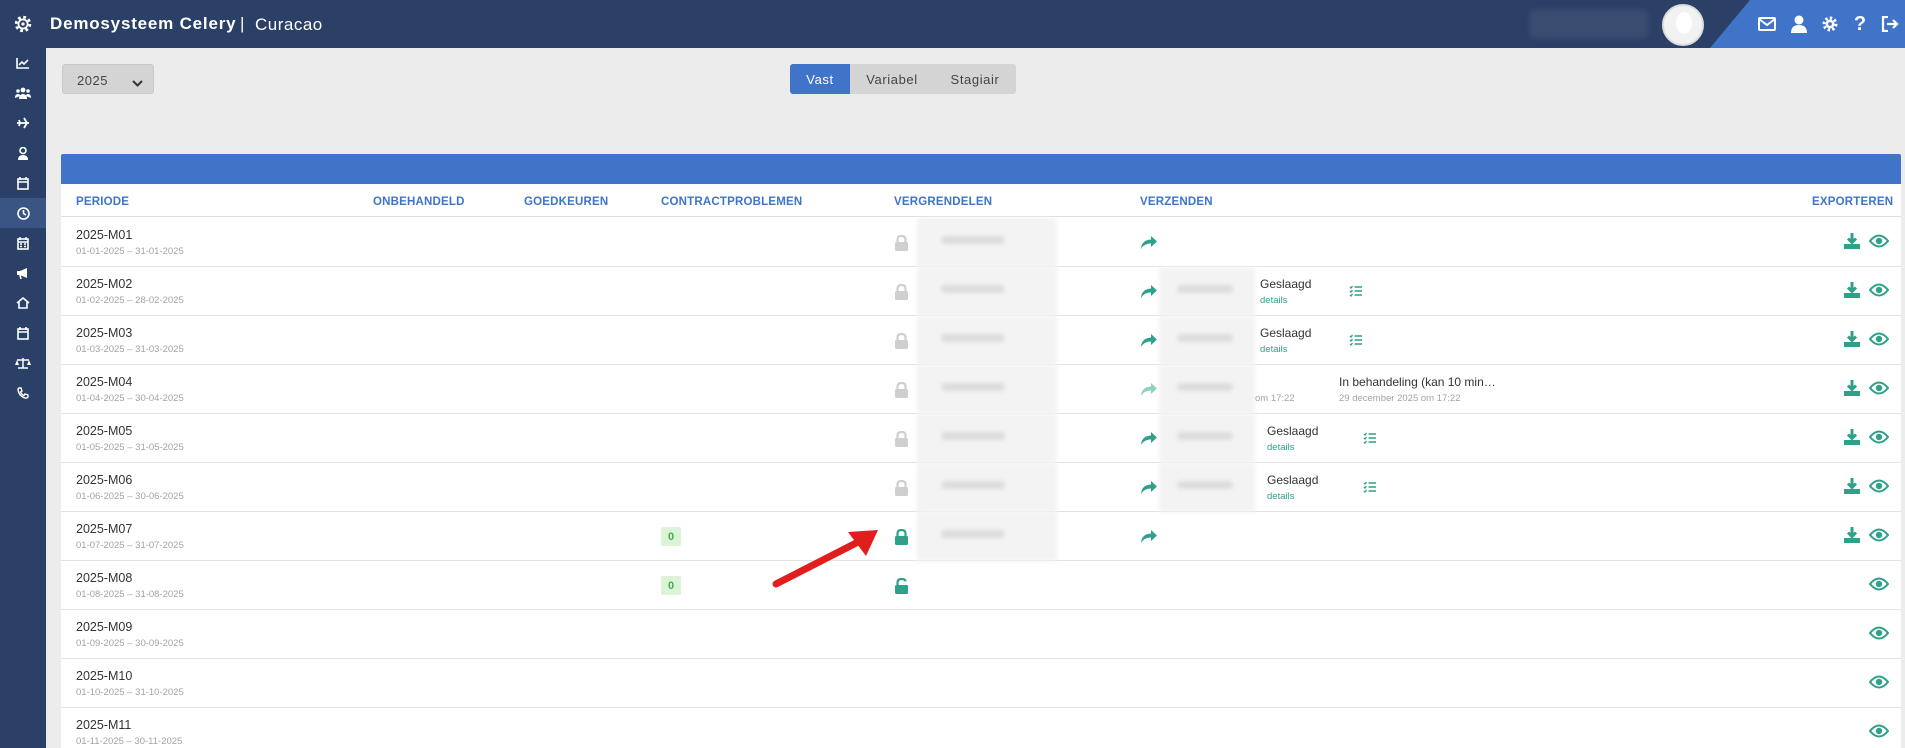 Image resolution: width=1905 pixels, height=748 pixels. Describe the element at coordinates (23, 183) in the screenshot. I see `sidebar-item-calendar-check-icon` at that location.